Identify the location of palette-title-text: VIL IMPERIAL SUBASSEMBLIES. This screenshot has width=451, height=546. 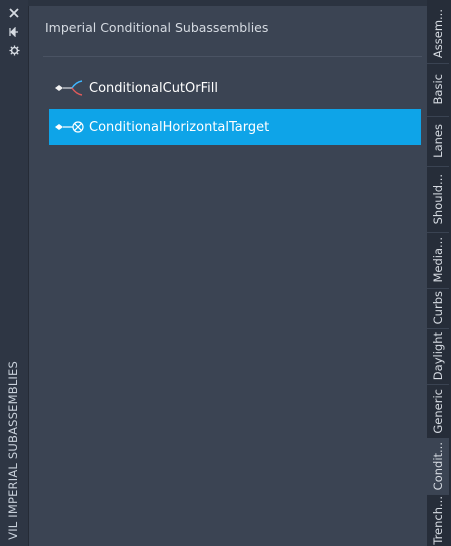
(13, 450).